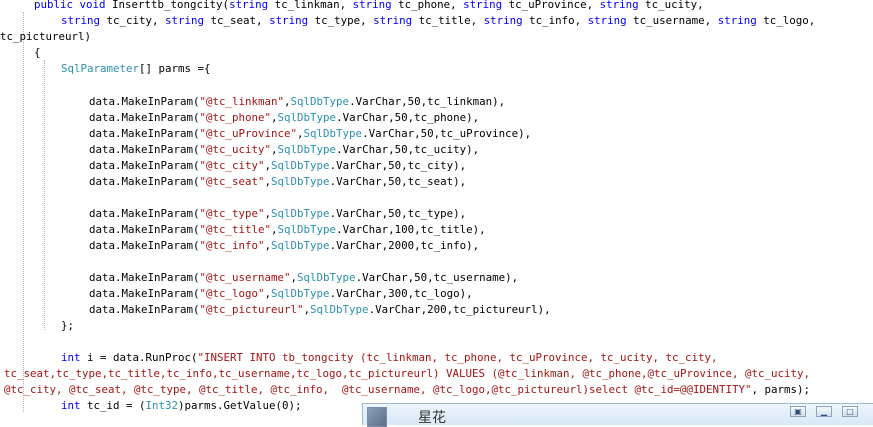 This screenshot has height=427, width=873. Describe the element at coordinates (408, 117) in the screenshot. I see `code-token: .VarChar,50,tc_phone),` at that location.